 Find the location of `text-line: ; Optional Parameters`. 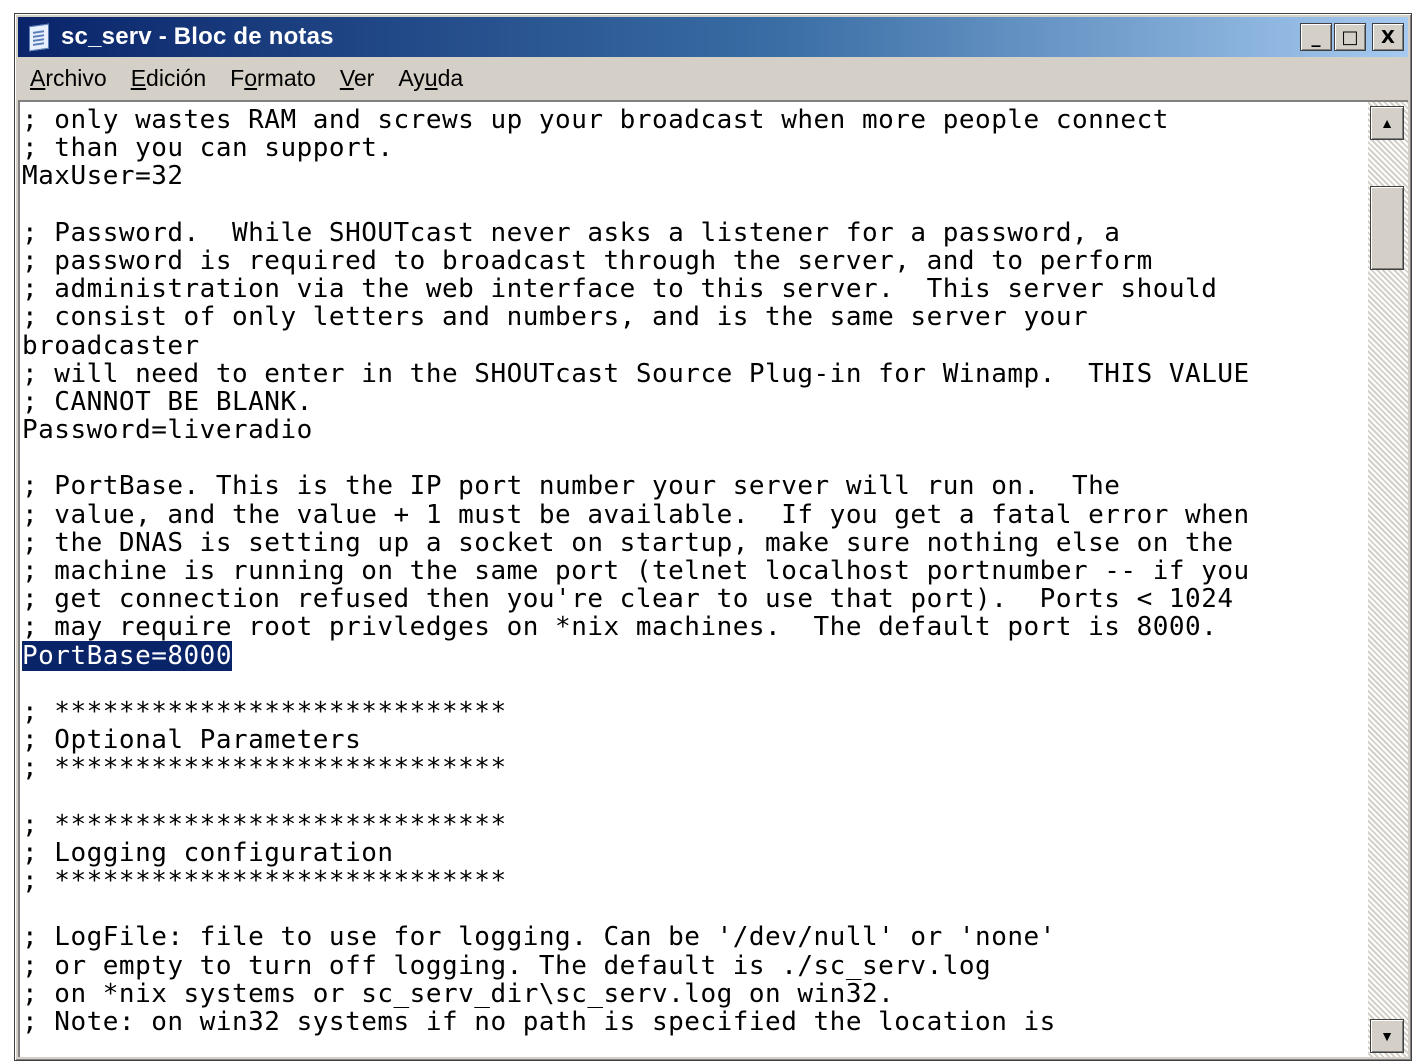

text-line: ; Optional Parameters is located at coordinates (693, 740).